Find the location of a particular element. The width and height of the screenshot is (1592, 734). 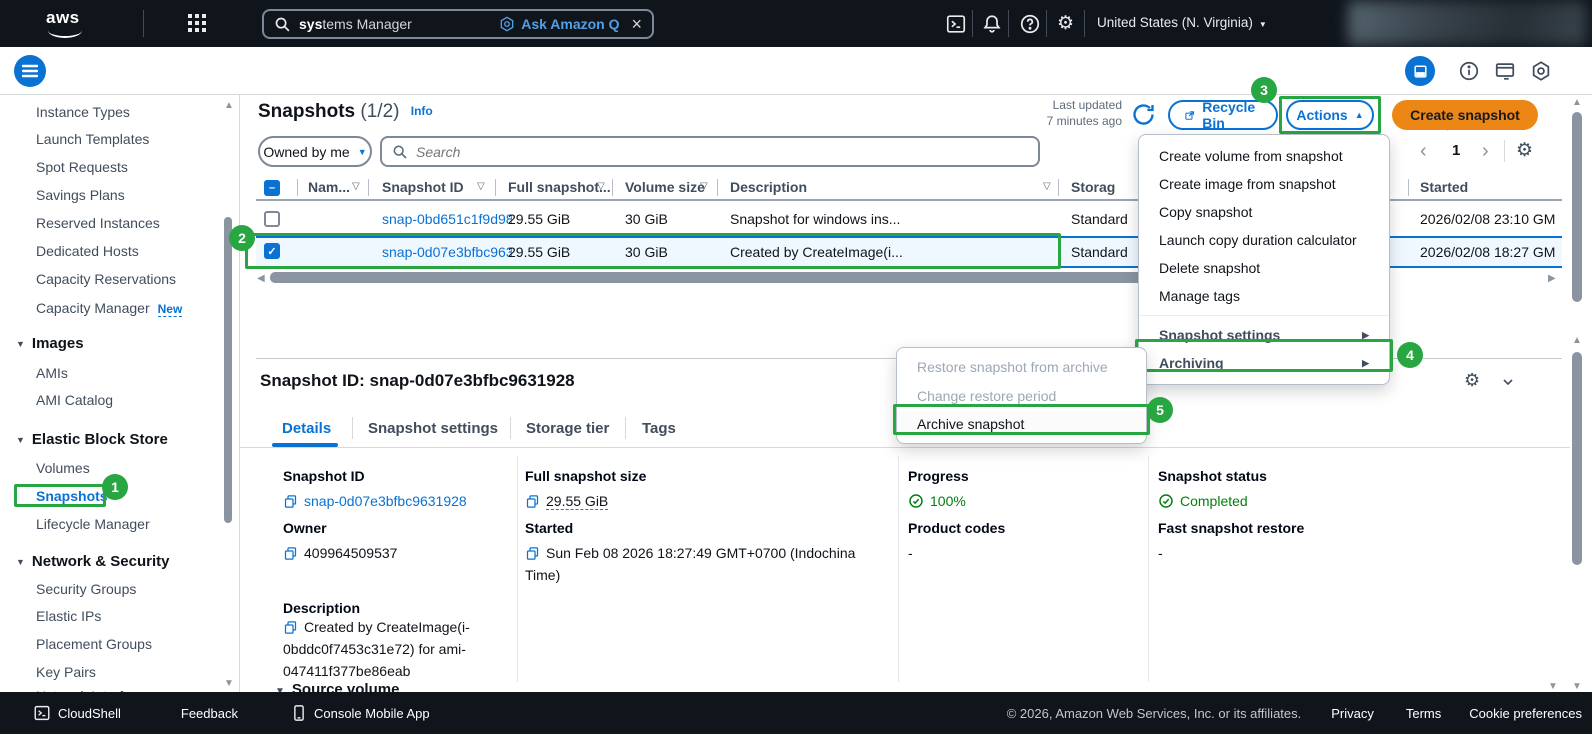

sidebar-item-amis: AMIs is located at coordinates (52, 373).